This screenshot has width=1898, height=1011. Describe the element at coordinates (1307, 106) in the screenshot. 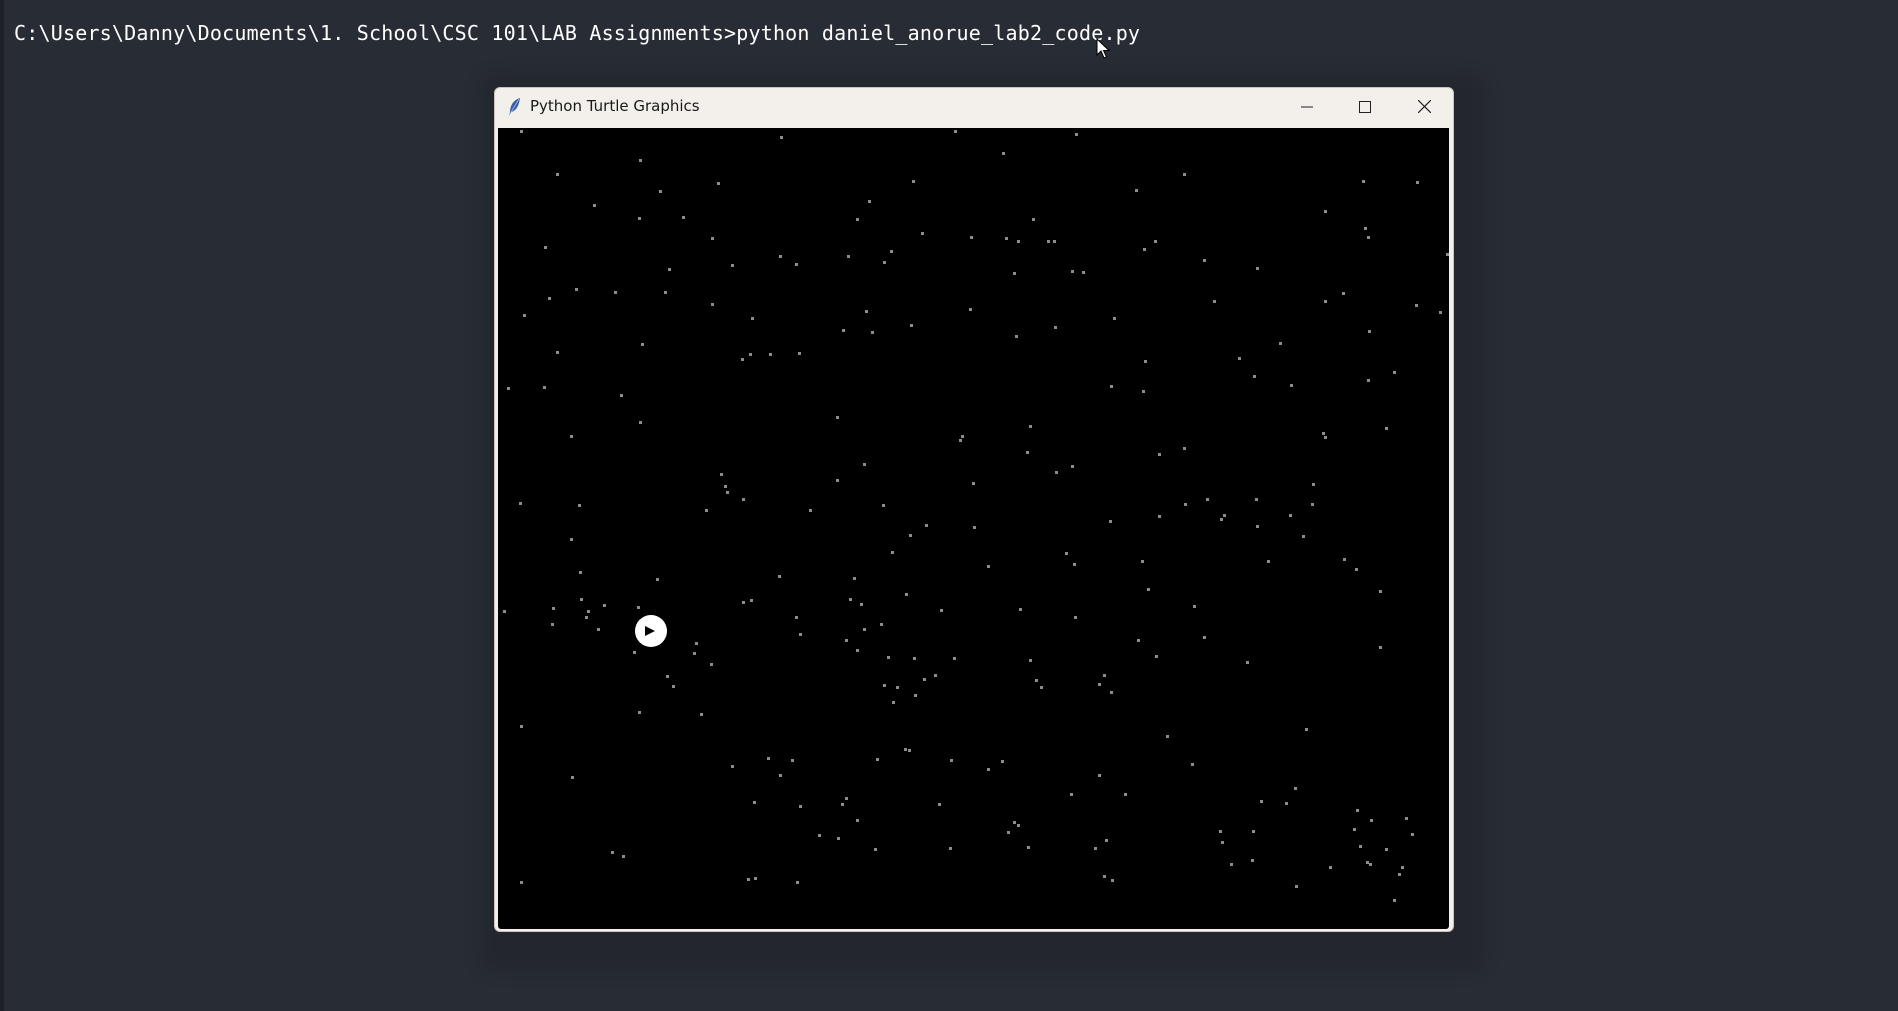

I see `minimize-button` at that location.